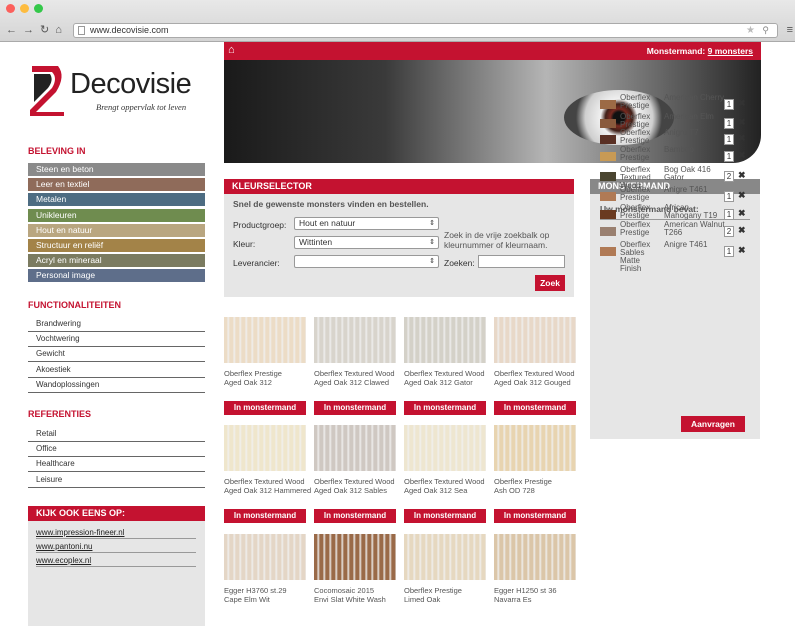 This screenshot has width=795, height=626. Describe the element at coordinates (116, 261) in the screenshot. I see `category-item: Acryl en mineraal` at that location.